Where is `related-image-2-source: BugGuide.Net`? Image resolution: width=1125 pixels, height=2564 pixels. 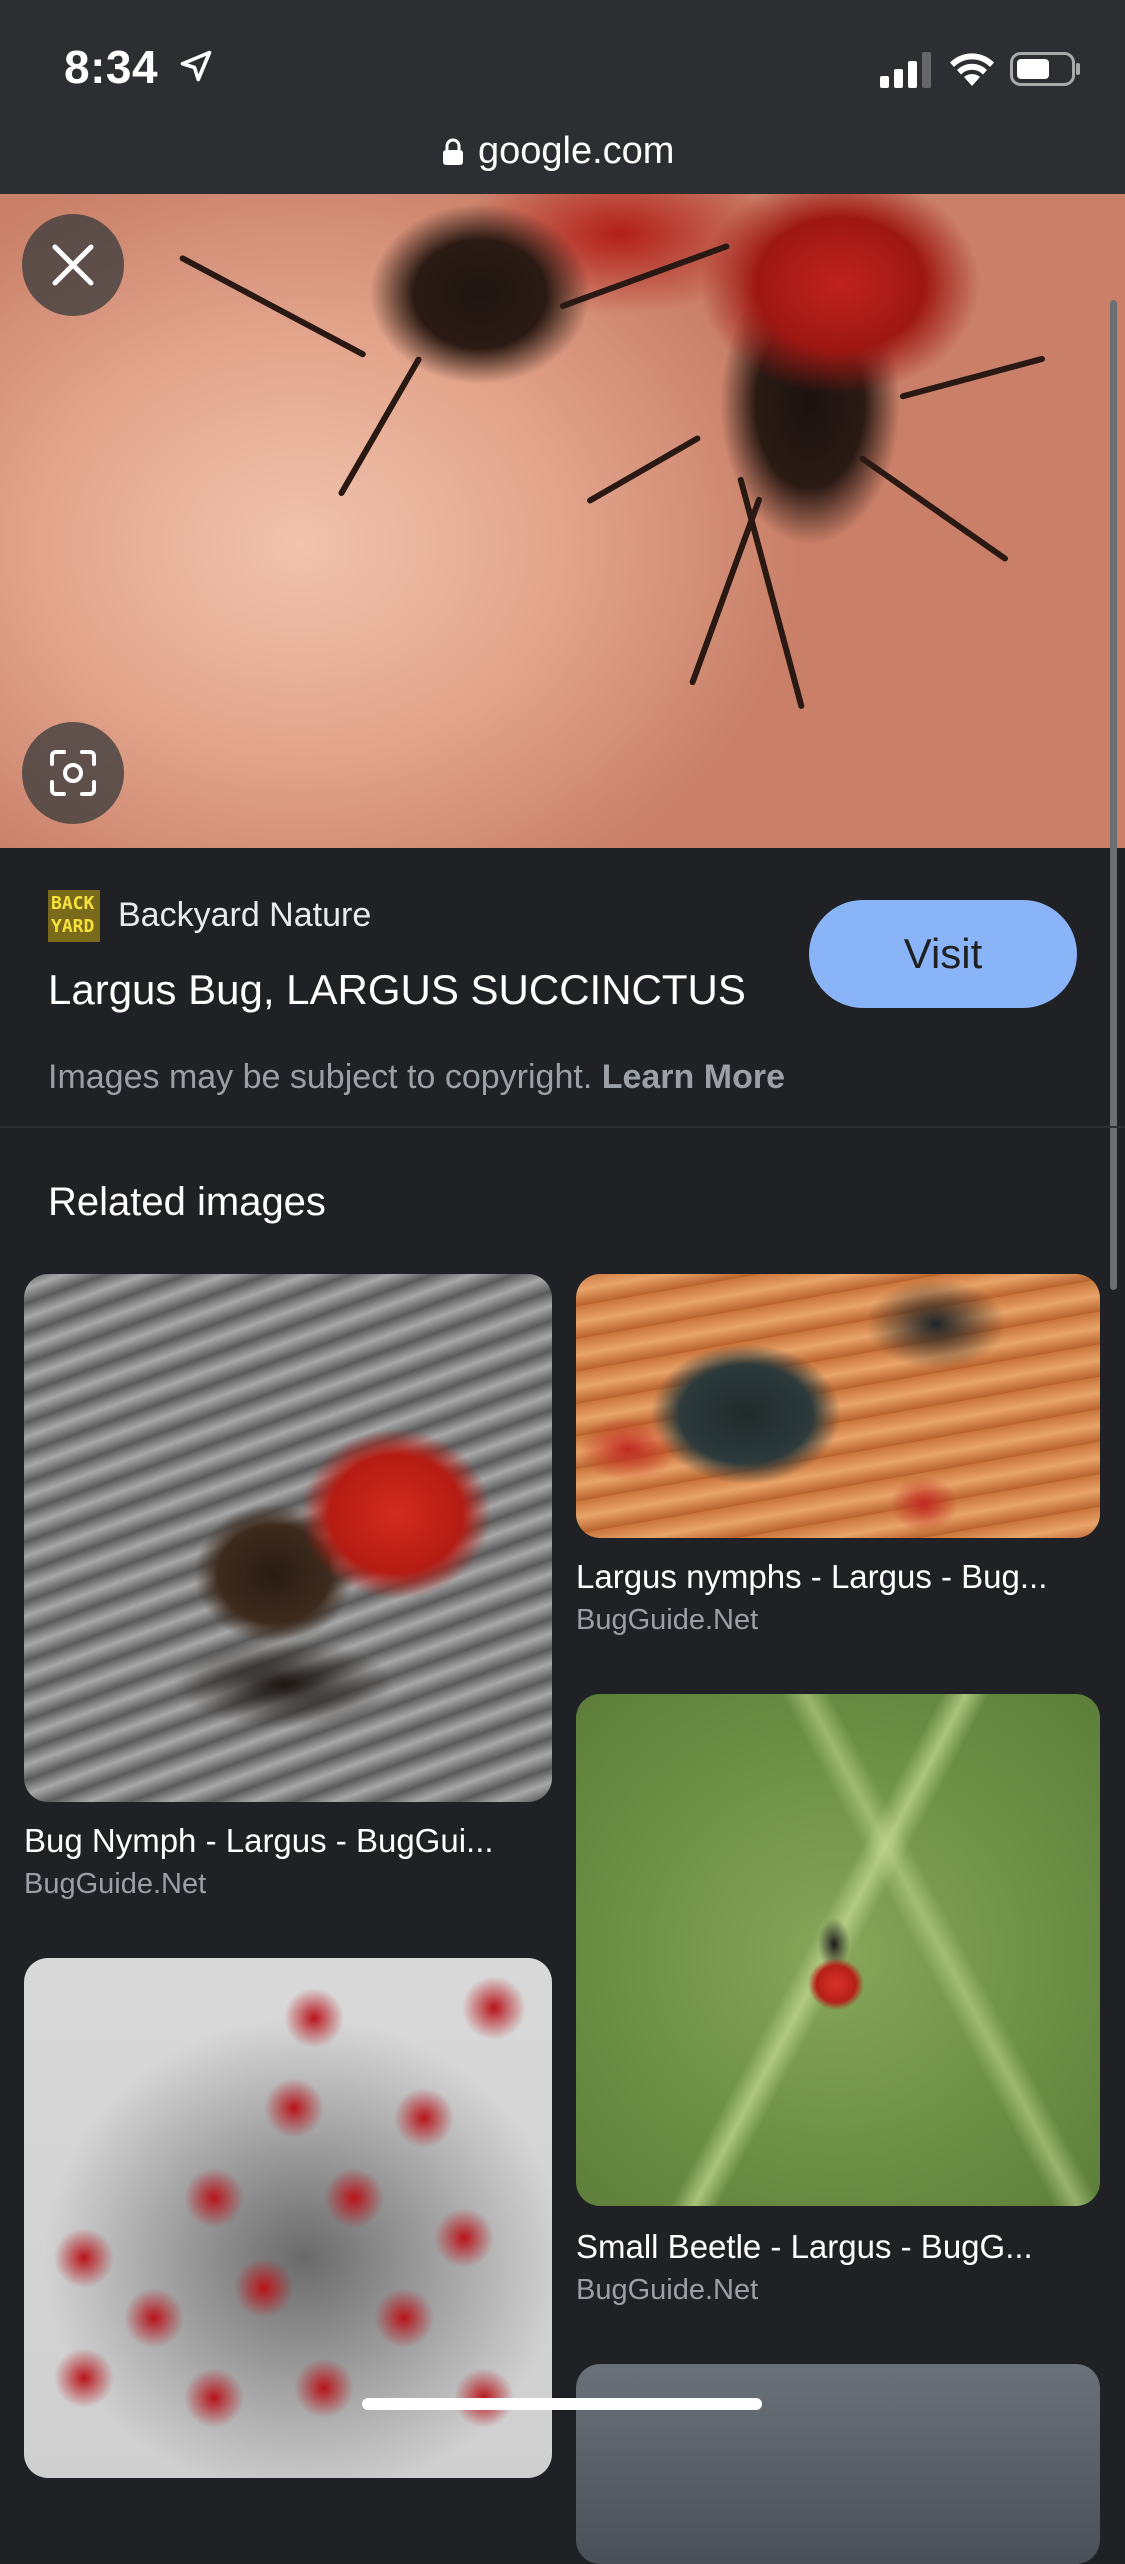
related-image-2-source: BugGuide.Net is located at coordinates (667, 1620).